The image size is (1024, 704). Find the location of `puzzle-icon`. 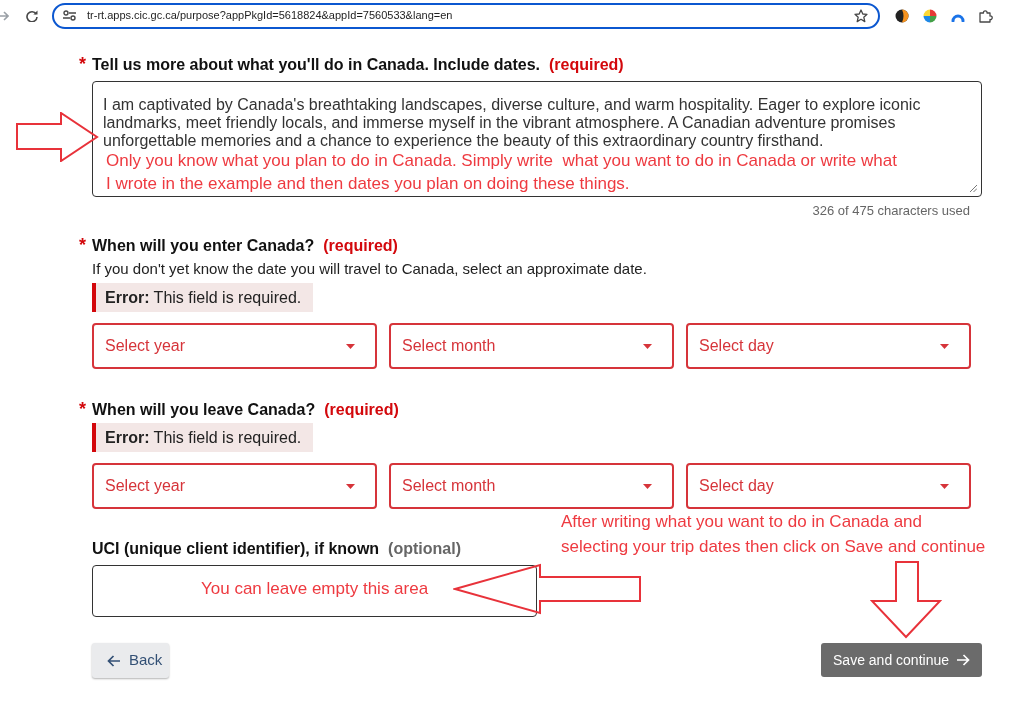

puzzle-icon is located at coordinates (986, 15).